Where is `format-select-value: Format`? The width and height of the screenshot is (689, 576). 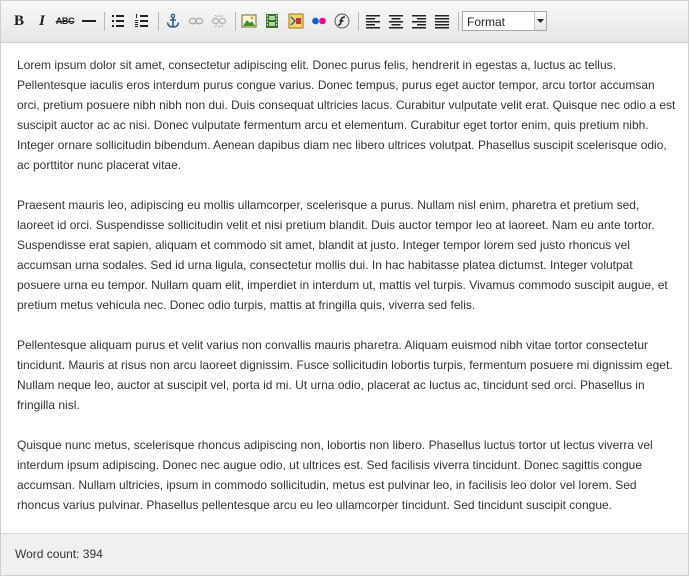 format-select-value: Format is located at coordinates (486, 22).